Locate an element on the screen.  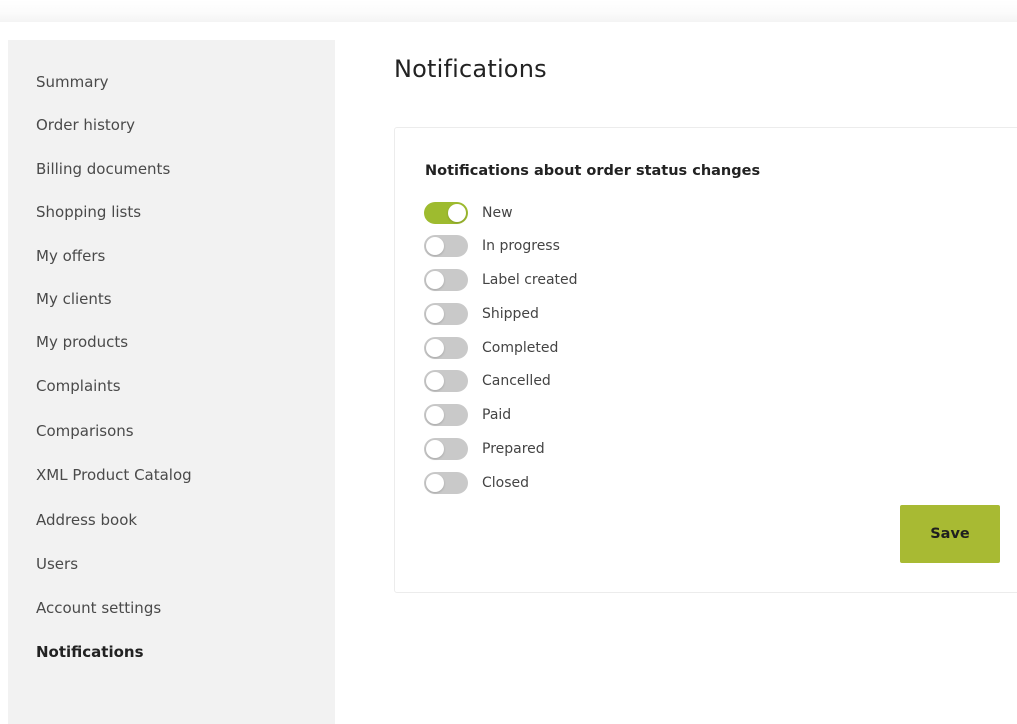
toggle-in-progress is located at coordinates (446, 246).